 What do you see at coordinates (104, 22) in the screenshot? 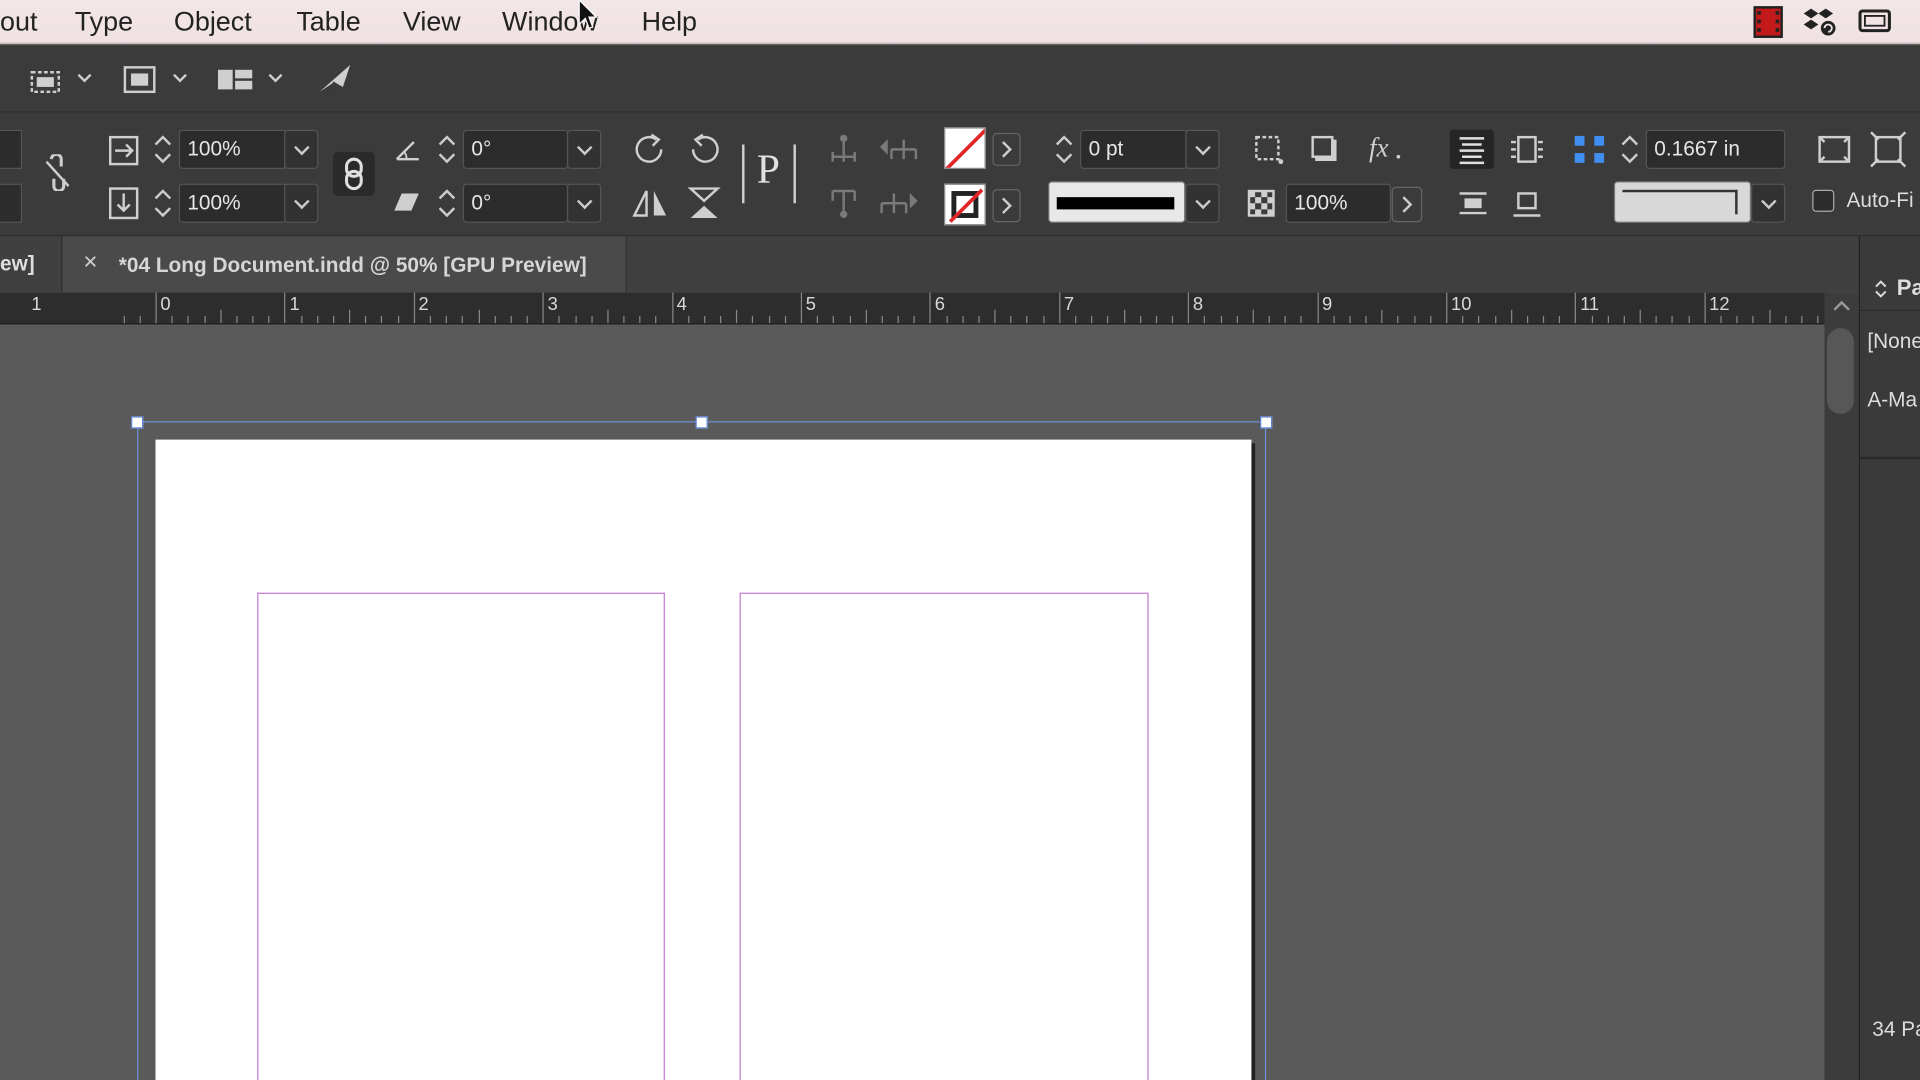
I see `menu-type: Type` at bounding box center [104, 22].